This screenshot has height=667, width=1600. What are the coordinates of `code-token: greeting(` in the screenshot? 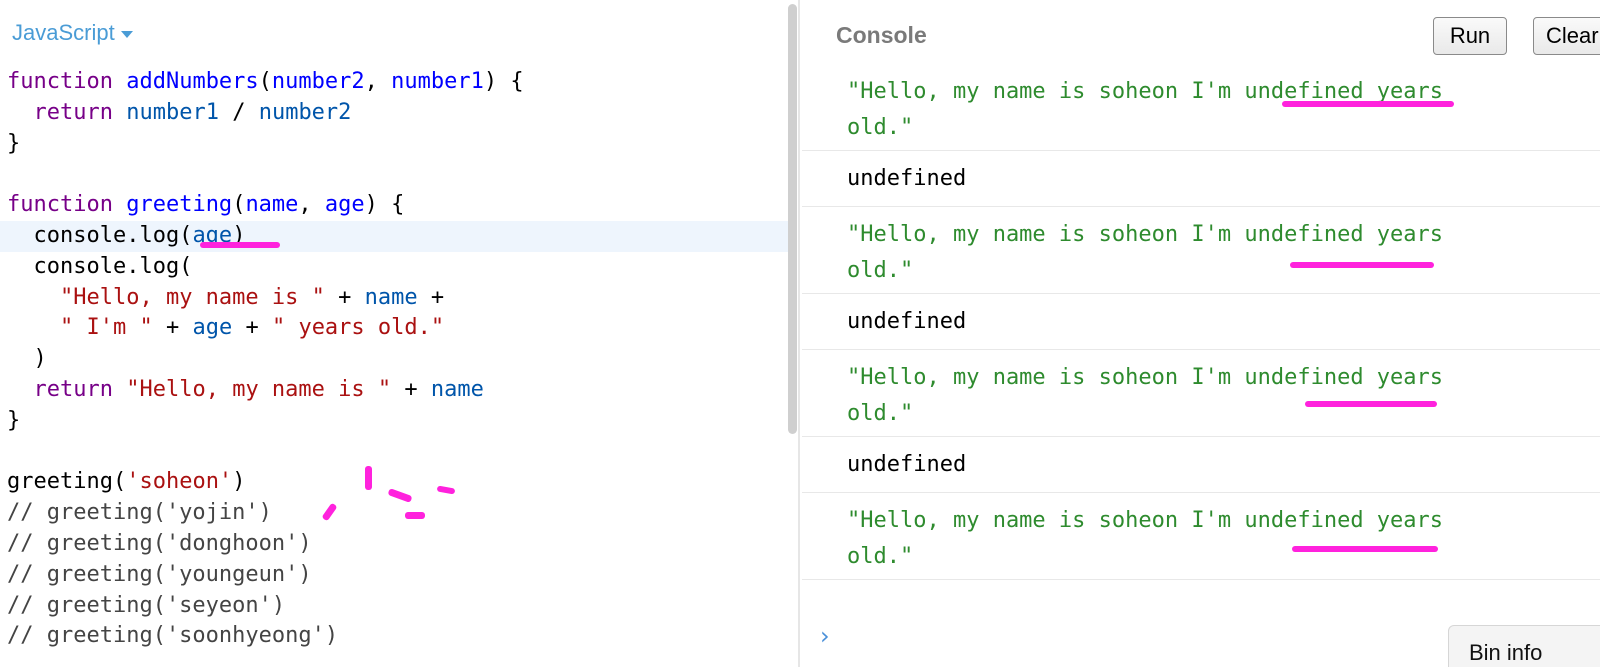 It's located at (67, 482).